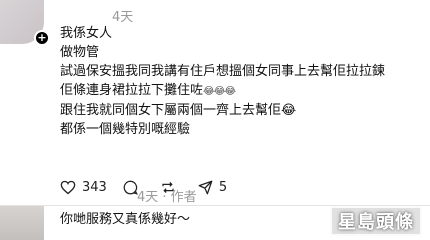 The width and height of the screenshot is (430, 240). What do you see at coordinates (130, 187) in the screenshot?
I see `comment-bubble-icon` at bounding box center [130, 187].